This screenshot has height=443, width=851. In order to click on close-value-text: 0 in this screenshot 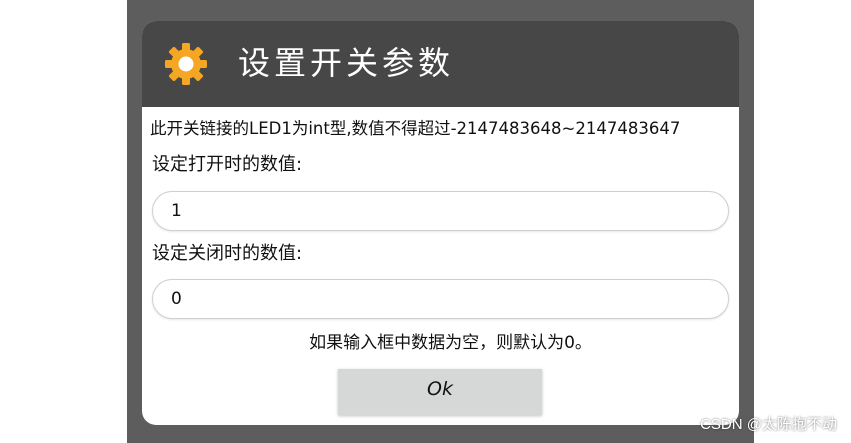, I will do `click(176, 299)`.